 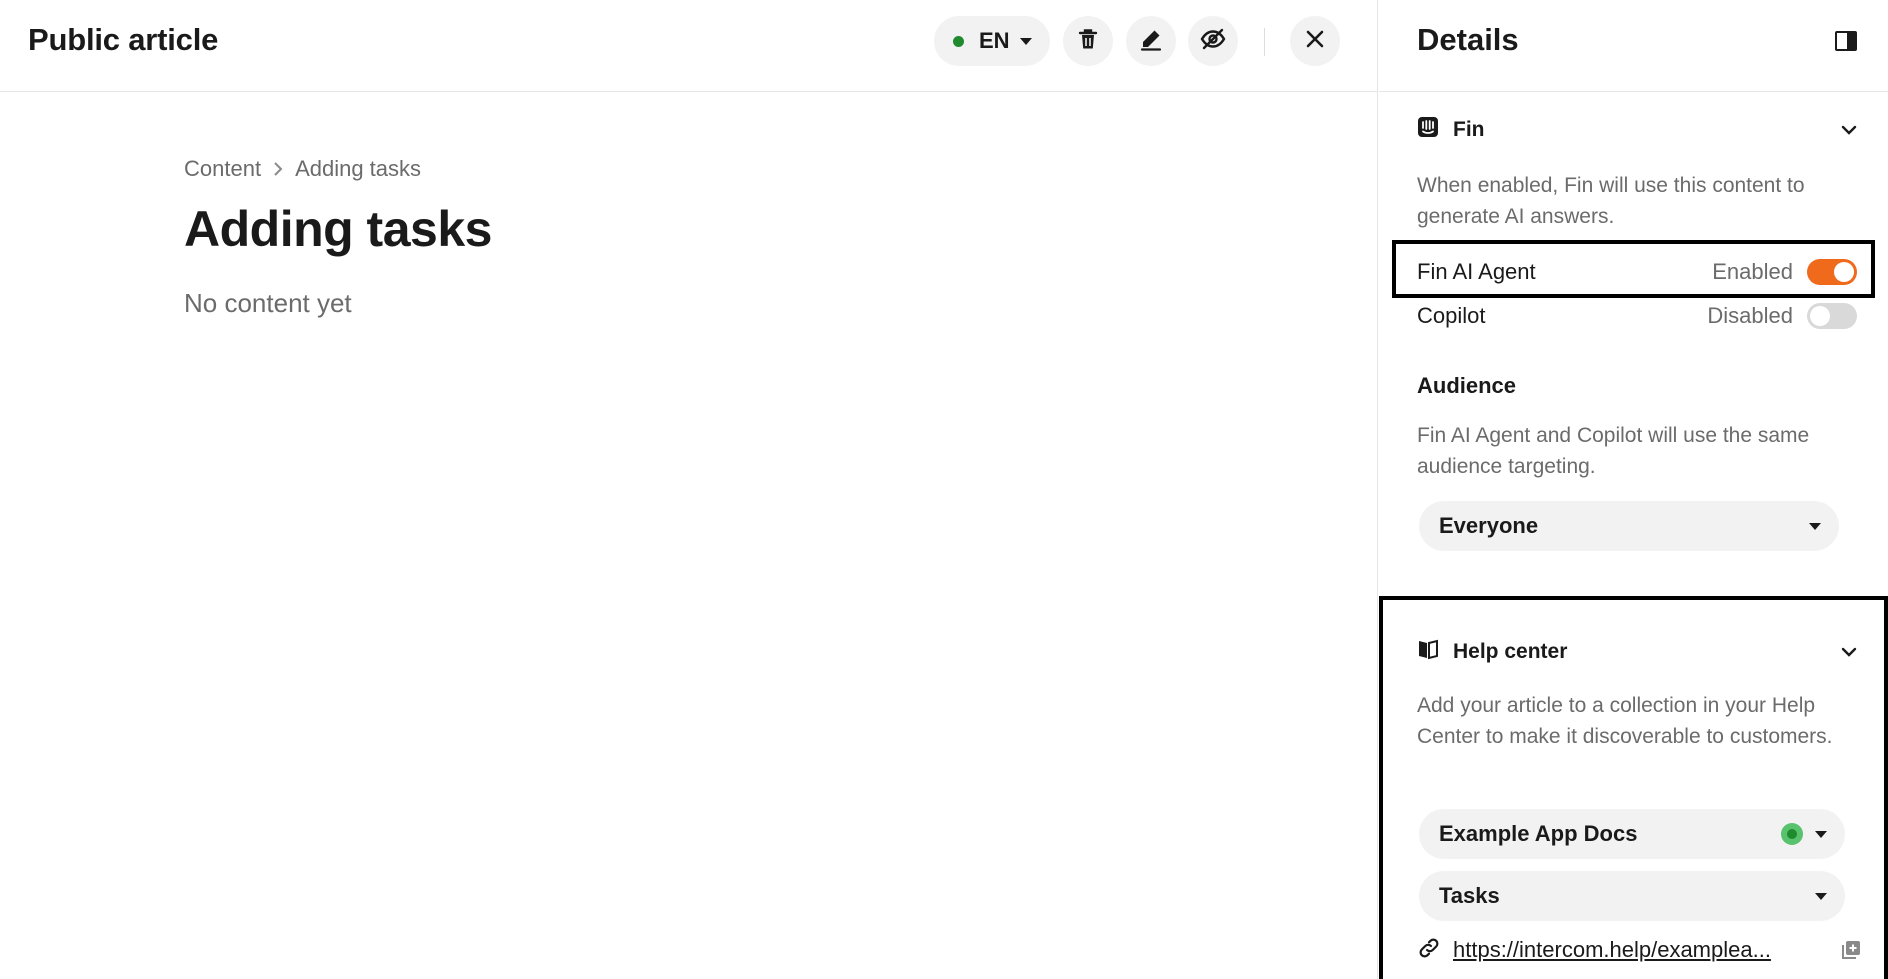 I want to click on delete-button, so click(x=1088, y=41).